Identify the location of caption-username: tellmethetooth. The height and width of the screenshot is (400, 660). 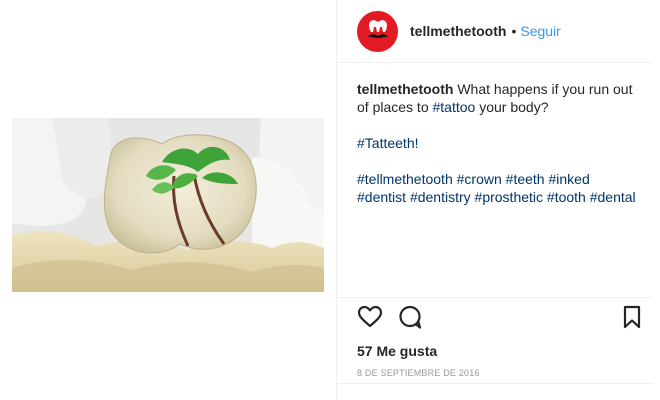
(405, 89).